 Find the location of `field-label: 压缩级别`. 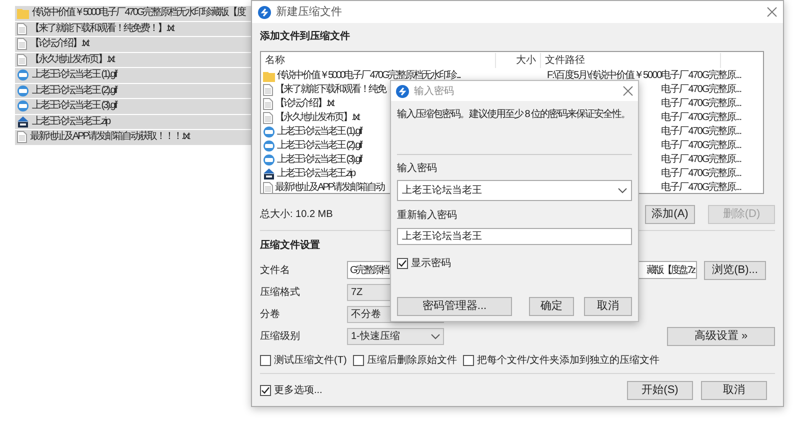

field-label: 压缩级别 is located at coordinates (280, 337).